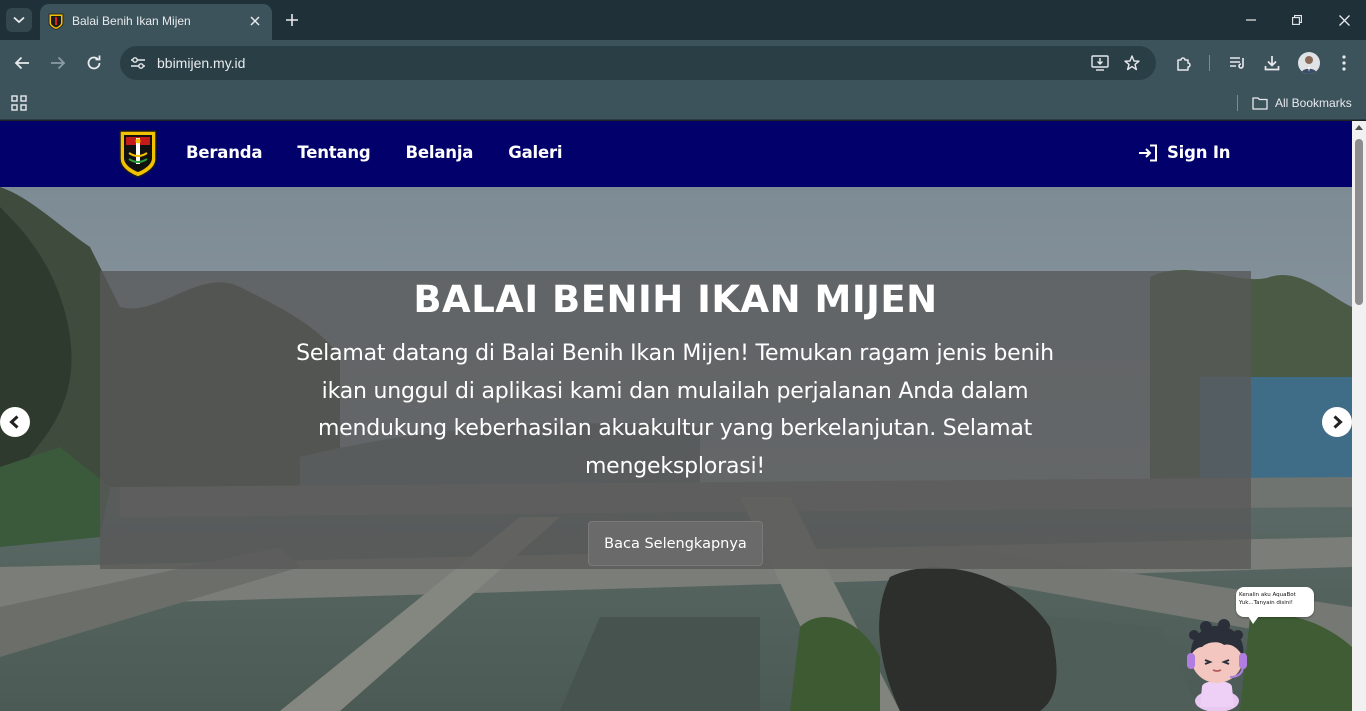  Describe the element at coordinates (1309, 63) in the screenshot. I see `profile-avatar` at that location.